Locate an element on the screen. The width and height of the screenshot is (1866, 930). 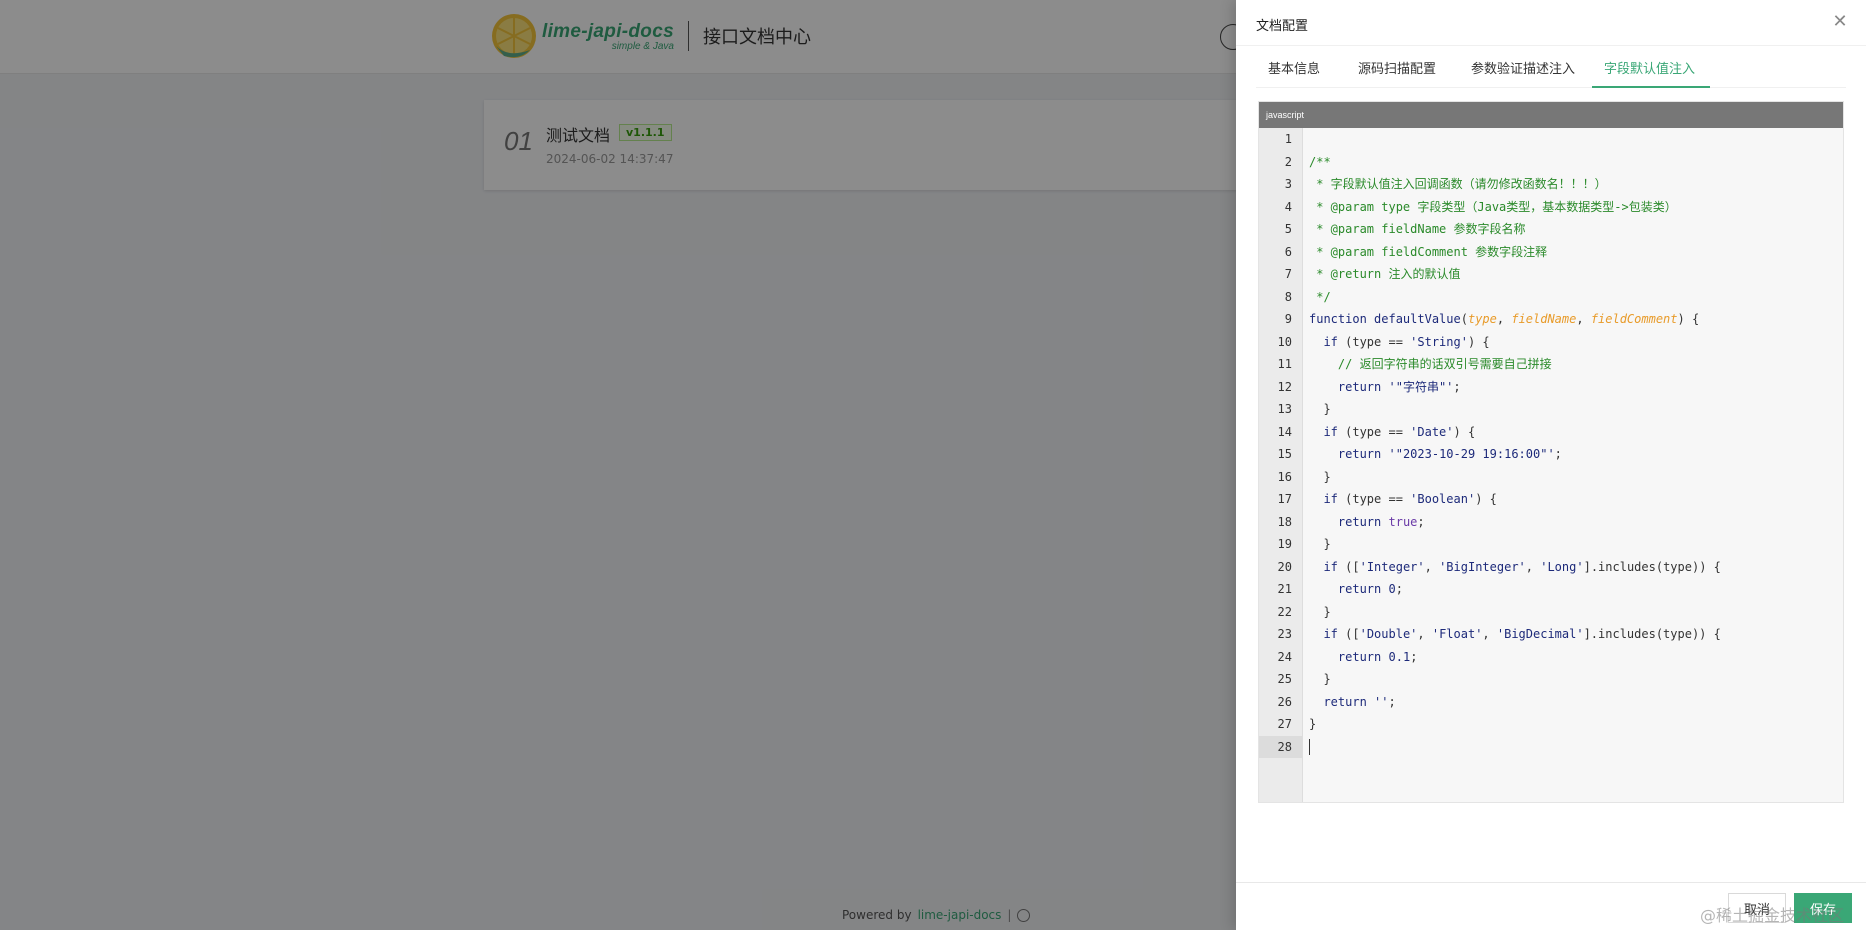
line-number: 13 is located at coordinates (1284, 409).